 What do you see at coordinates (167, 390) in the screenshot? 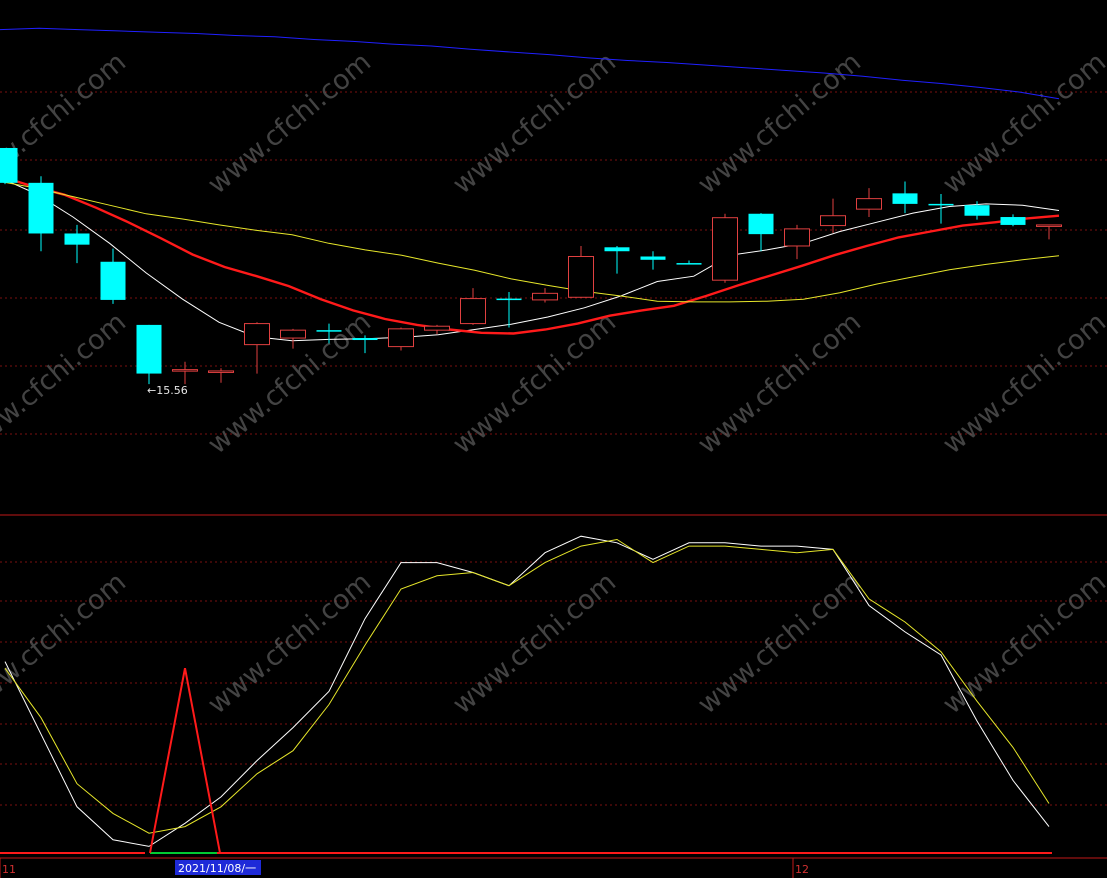
I see `low-price-label: ←15.56` at bounding box center [167, 390].